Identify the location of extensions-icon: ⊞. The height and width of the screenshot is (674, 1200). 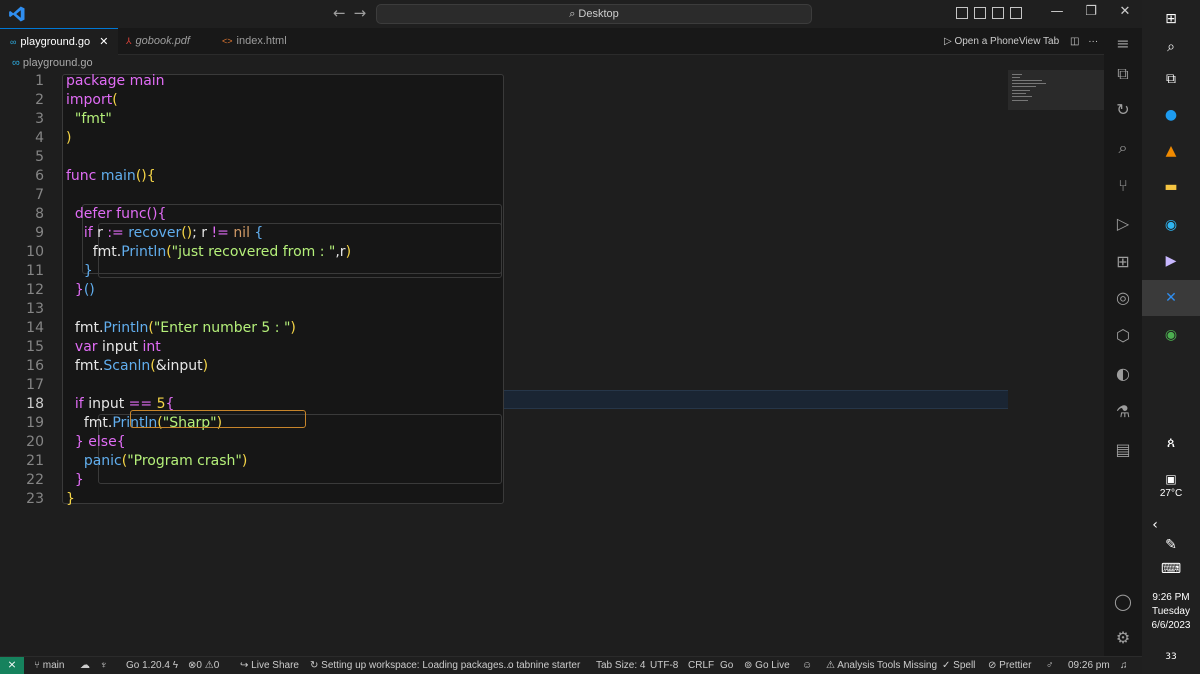
(1123, 262).